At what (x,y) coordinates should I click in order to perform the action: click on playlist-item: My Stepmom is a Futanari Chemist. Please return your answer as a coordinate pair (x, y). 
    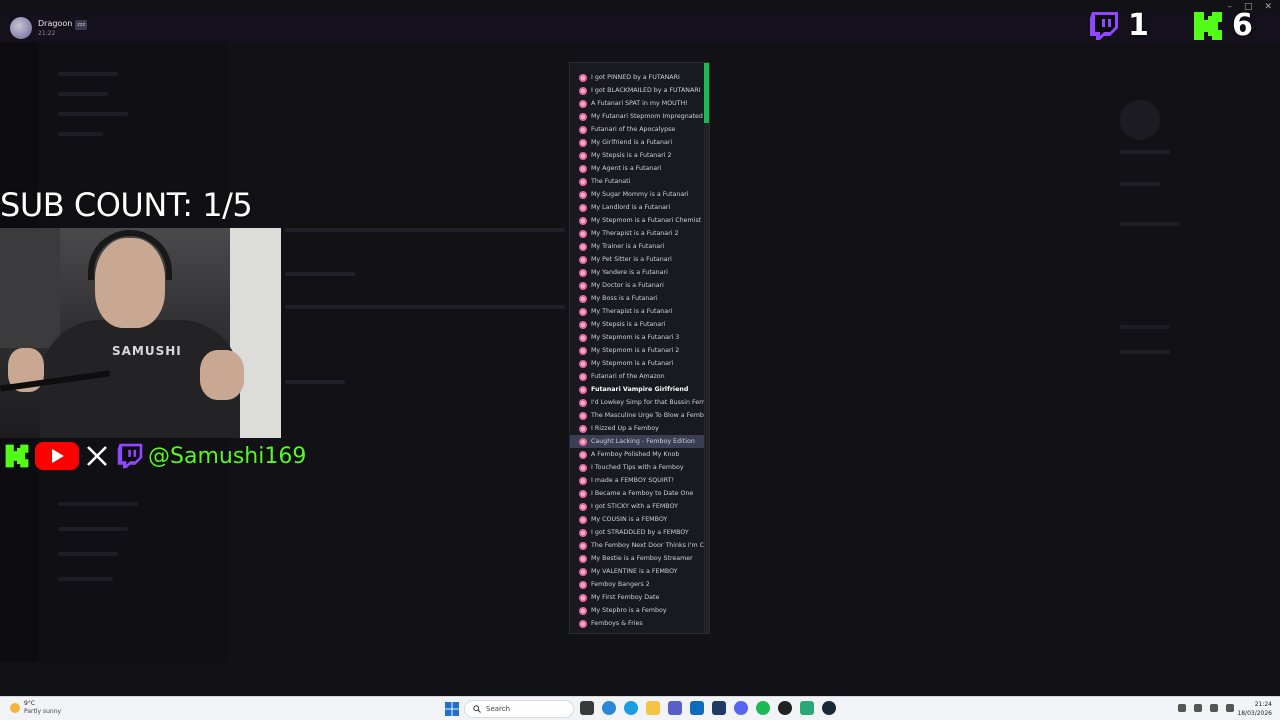
    Looking at the image, I should click on (638, 220).